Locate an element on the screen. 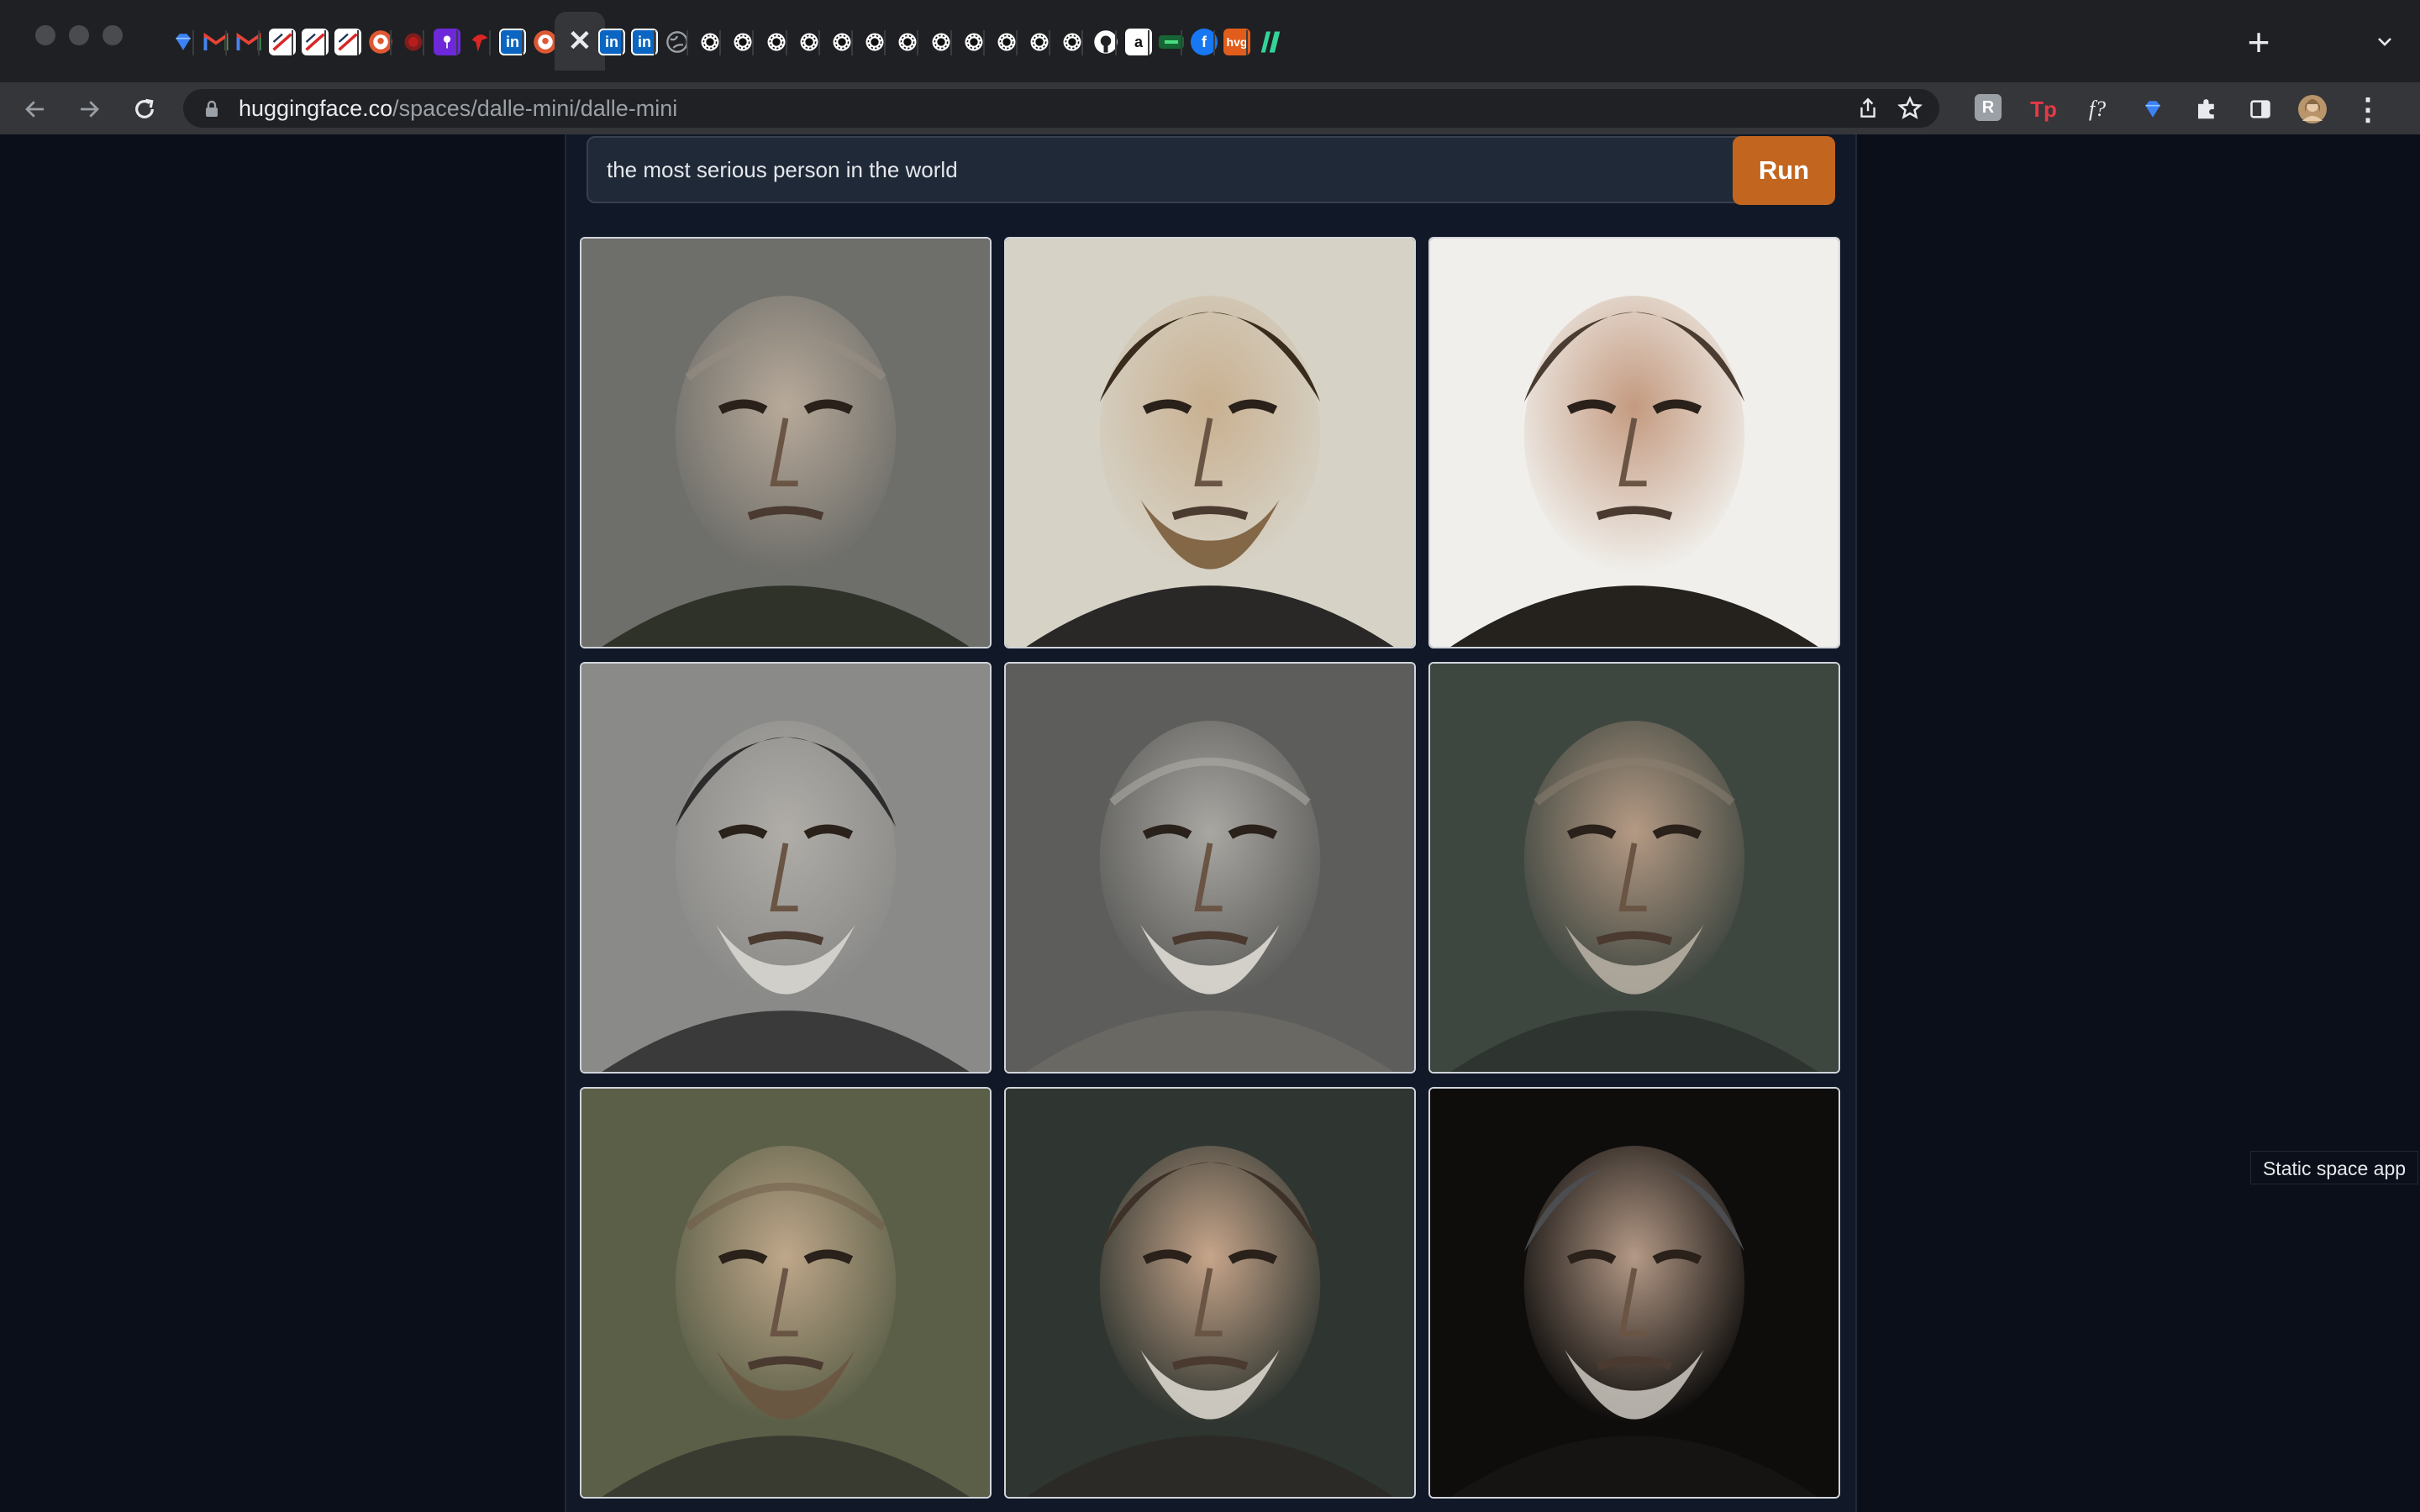 The image size is (2420, 1512). window-zoom-button is located at coordinates (113, 35).